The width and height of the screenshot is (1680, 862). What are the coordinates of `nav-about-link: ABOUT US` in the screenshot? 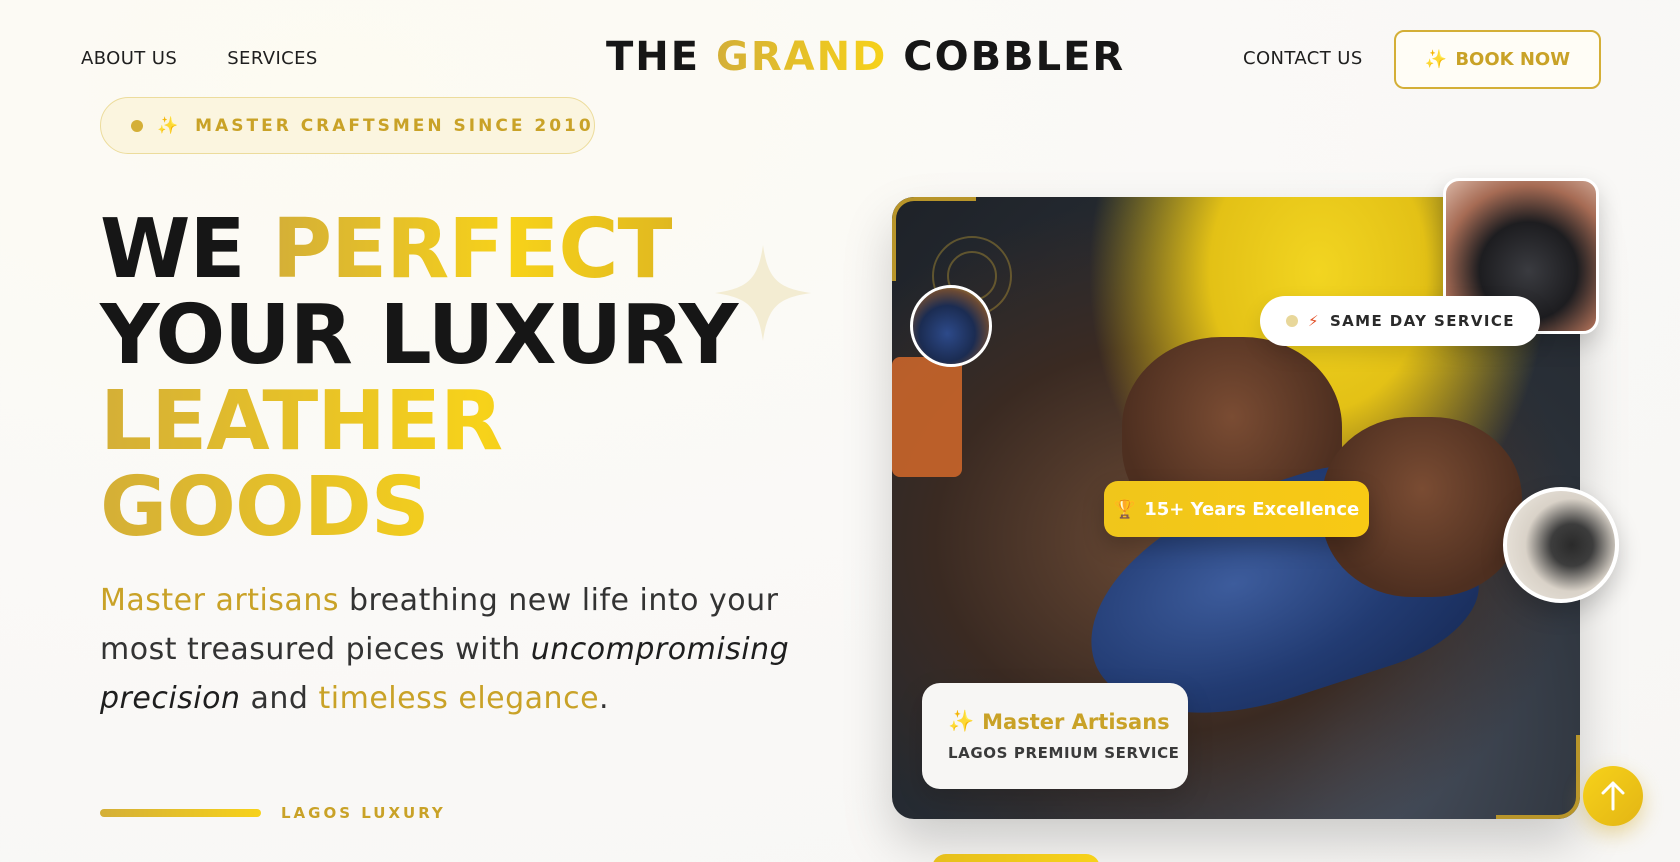 It's located at (129, 58).